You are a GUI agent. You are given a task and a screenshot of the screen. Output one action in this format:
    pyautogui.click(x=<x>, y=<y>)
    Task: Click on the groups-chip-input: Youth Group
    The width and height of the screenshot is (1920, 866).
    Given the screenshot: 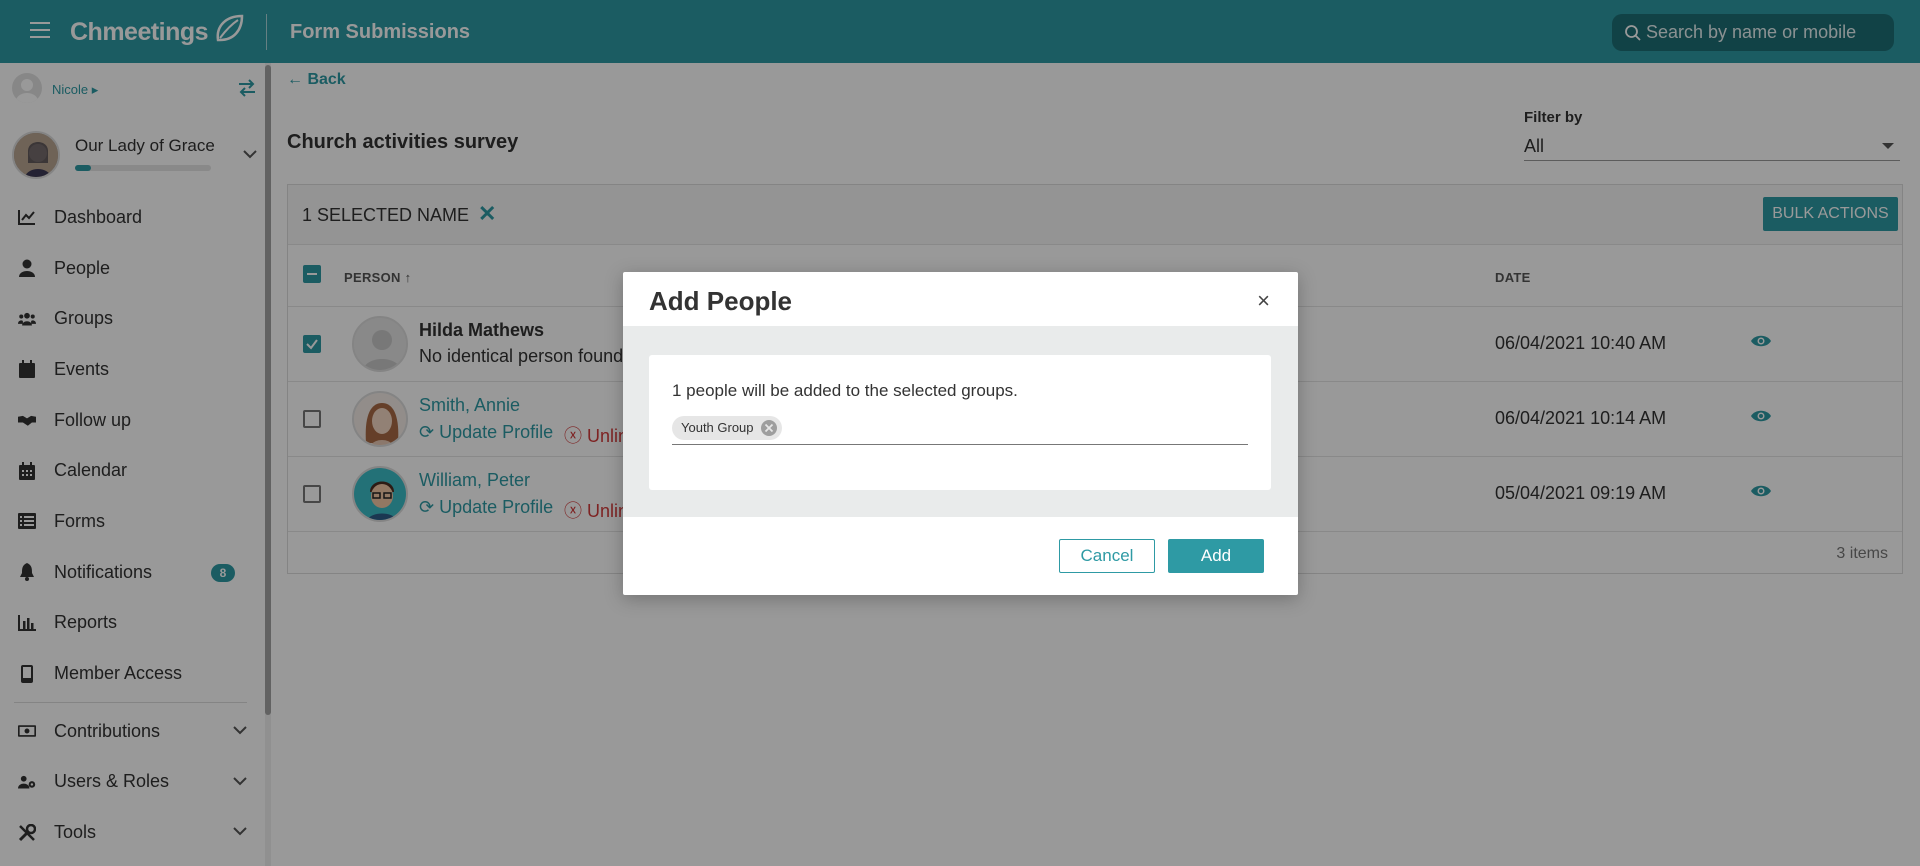 What is the action you would take?
    pyautogui.click(x=960, y=429)
    